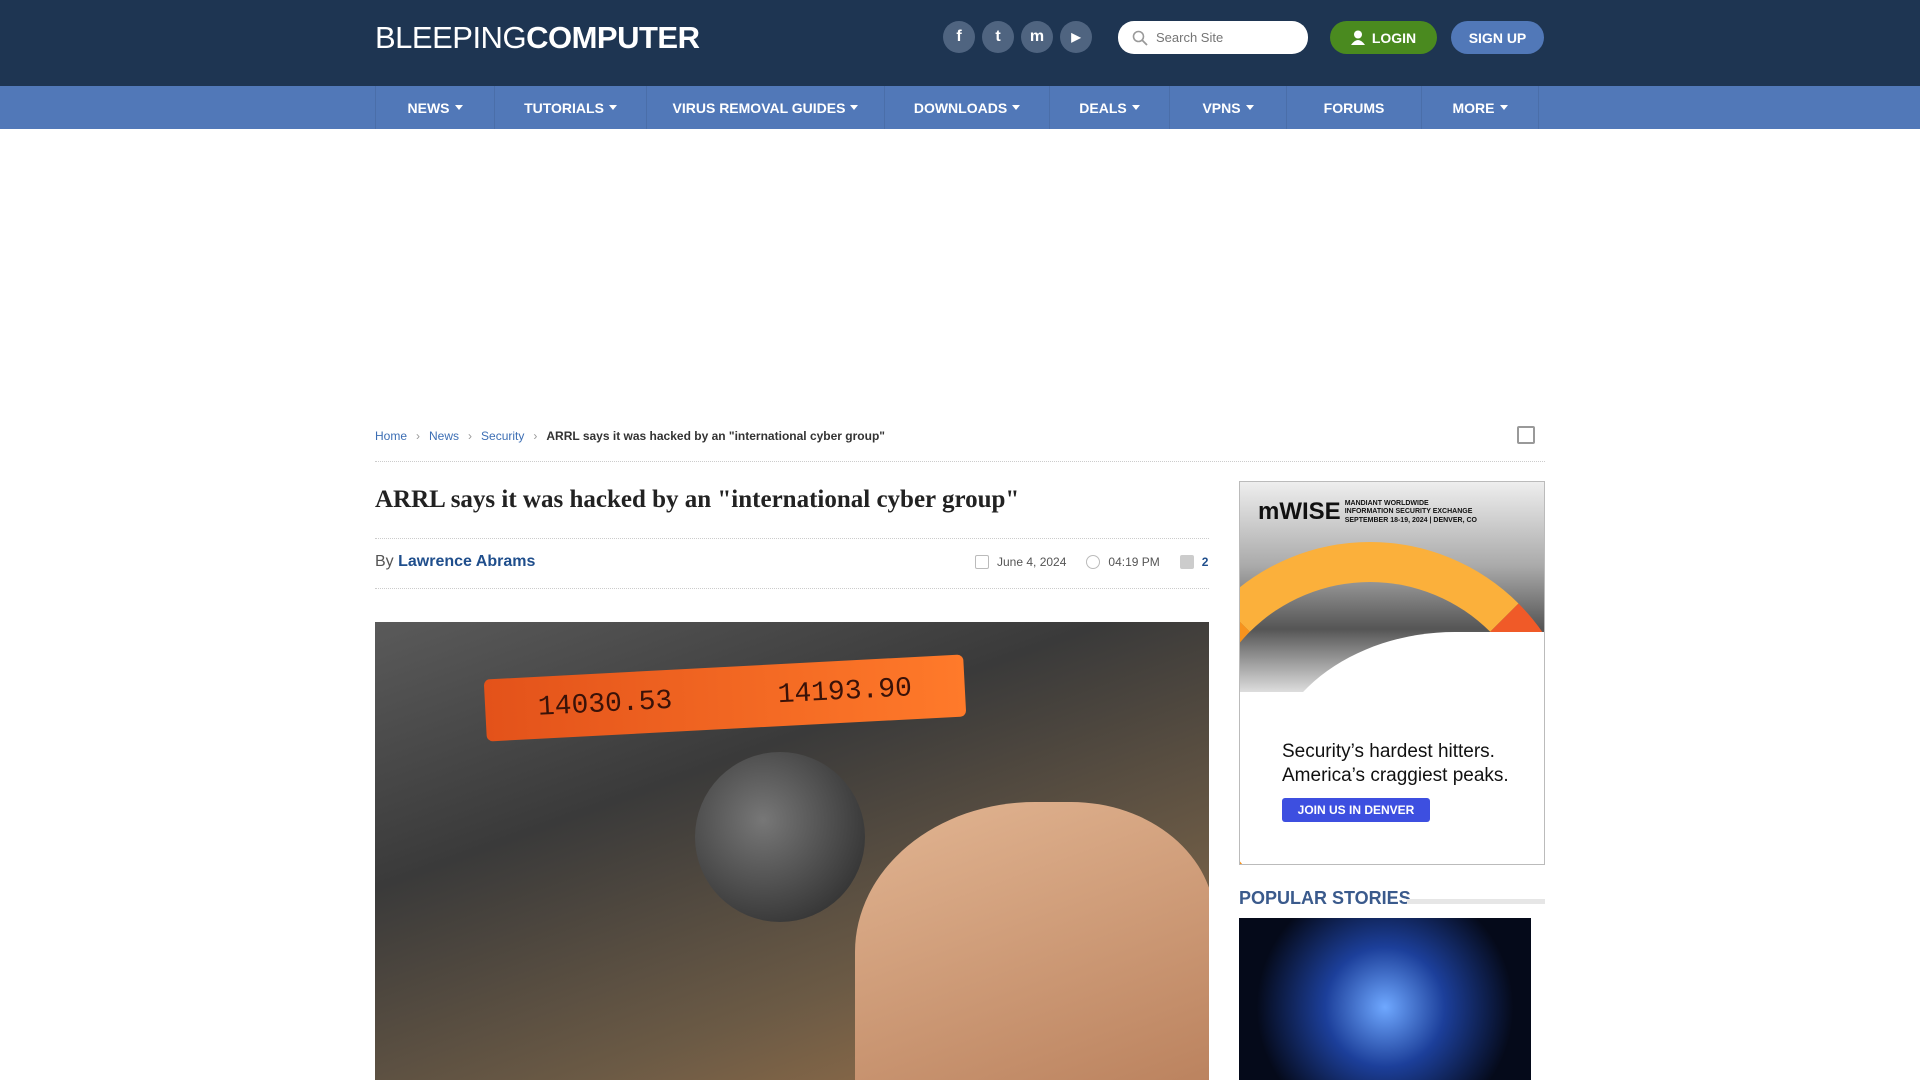  Describe the element at coordinates (1408, 512) in the screenshot. I see `ad-brand-sub: INFORMATION SECURITY EXCHANGE` at that location.